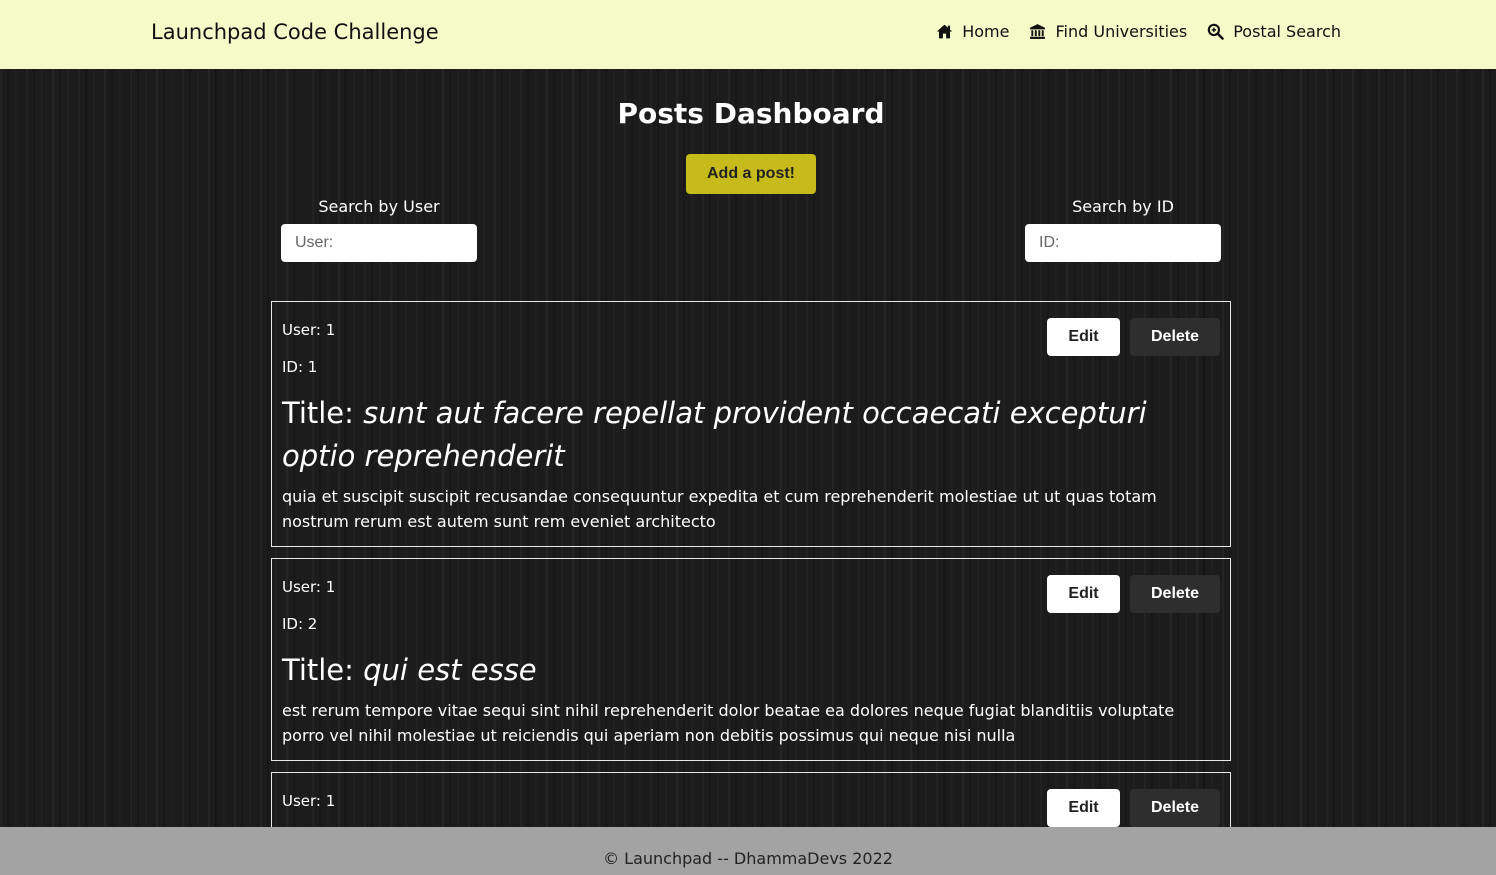 The image size is (1496, 875). I want to click on page-footer: © Launchpad -- DhammaDevs 2022, so click(748, 851).